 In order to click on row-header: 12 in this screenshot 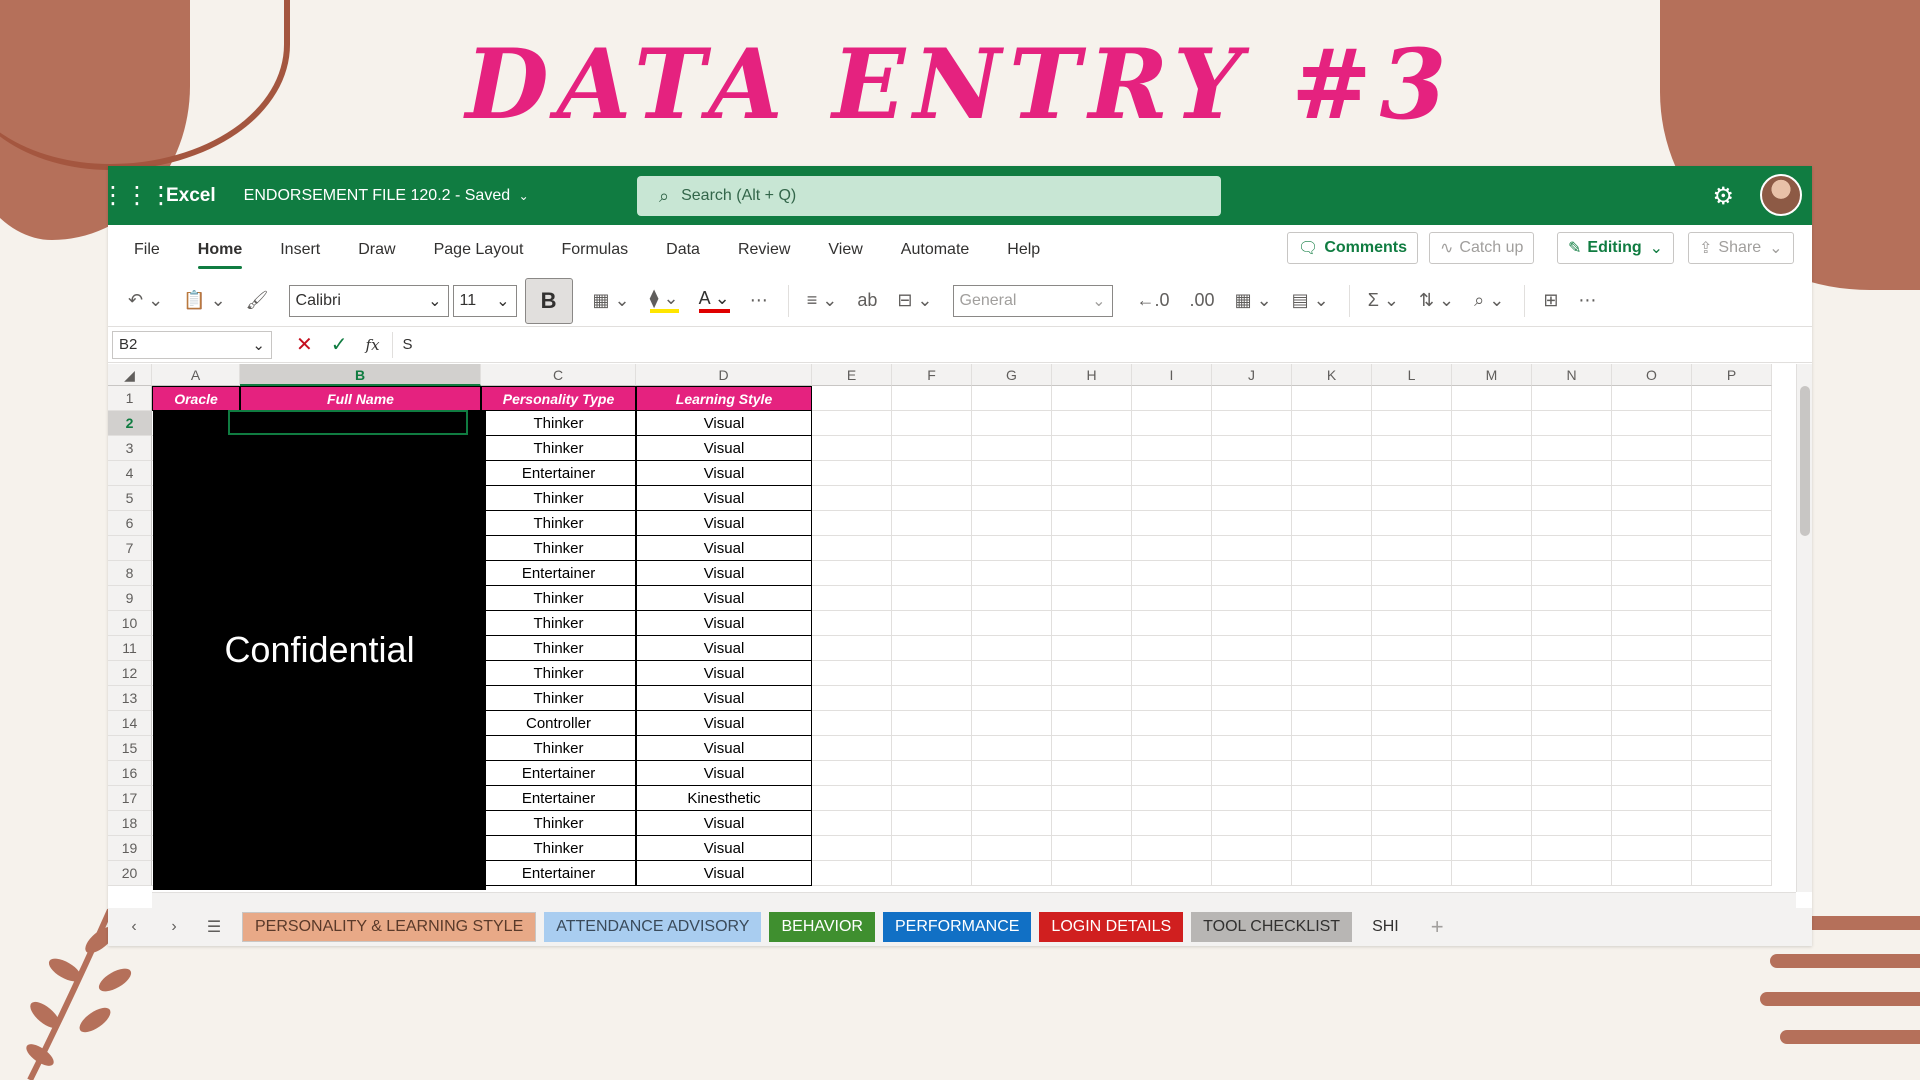, I will do `click(130, 673)`.